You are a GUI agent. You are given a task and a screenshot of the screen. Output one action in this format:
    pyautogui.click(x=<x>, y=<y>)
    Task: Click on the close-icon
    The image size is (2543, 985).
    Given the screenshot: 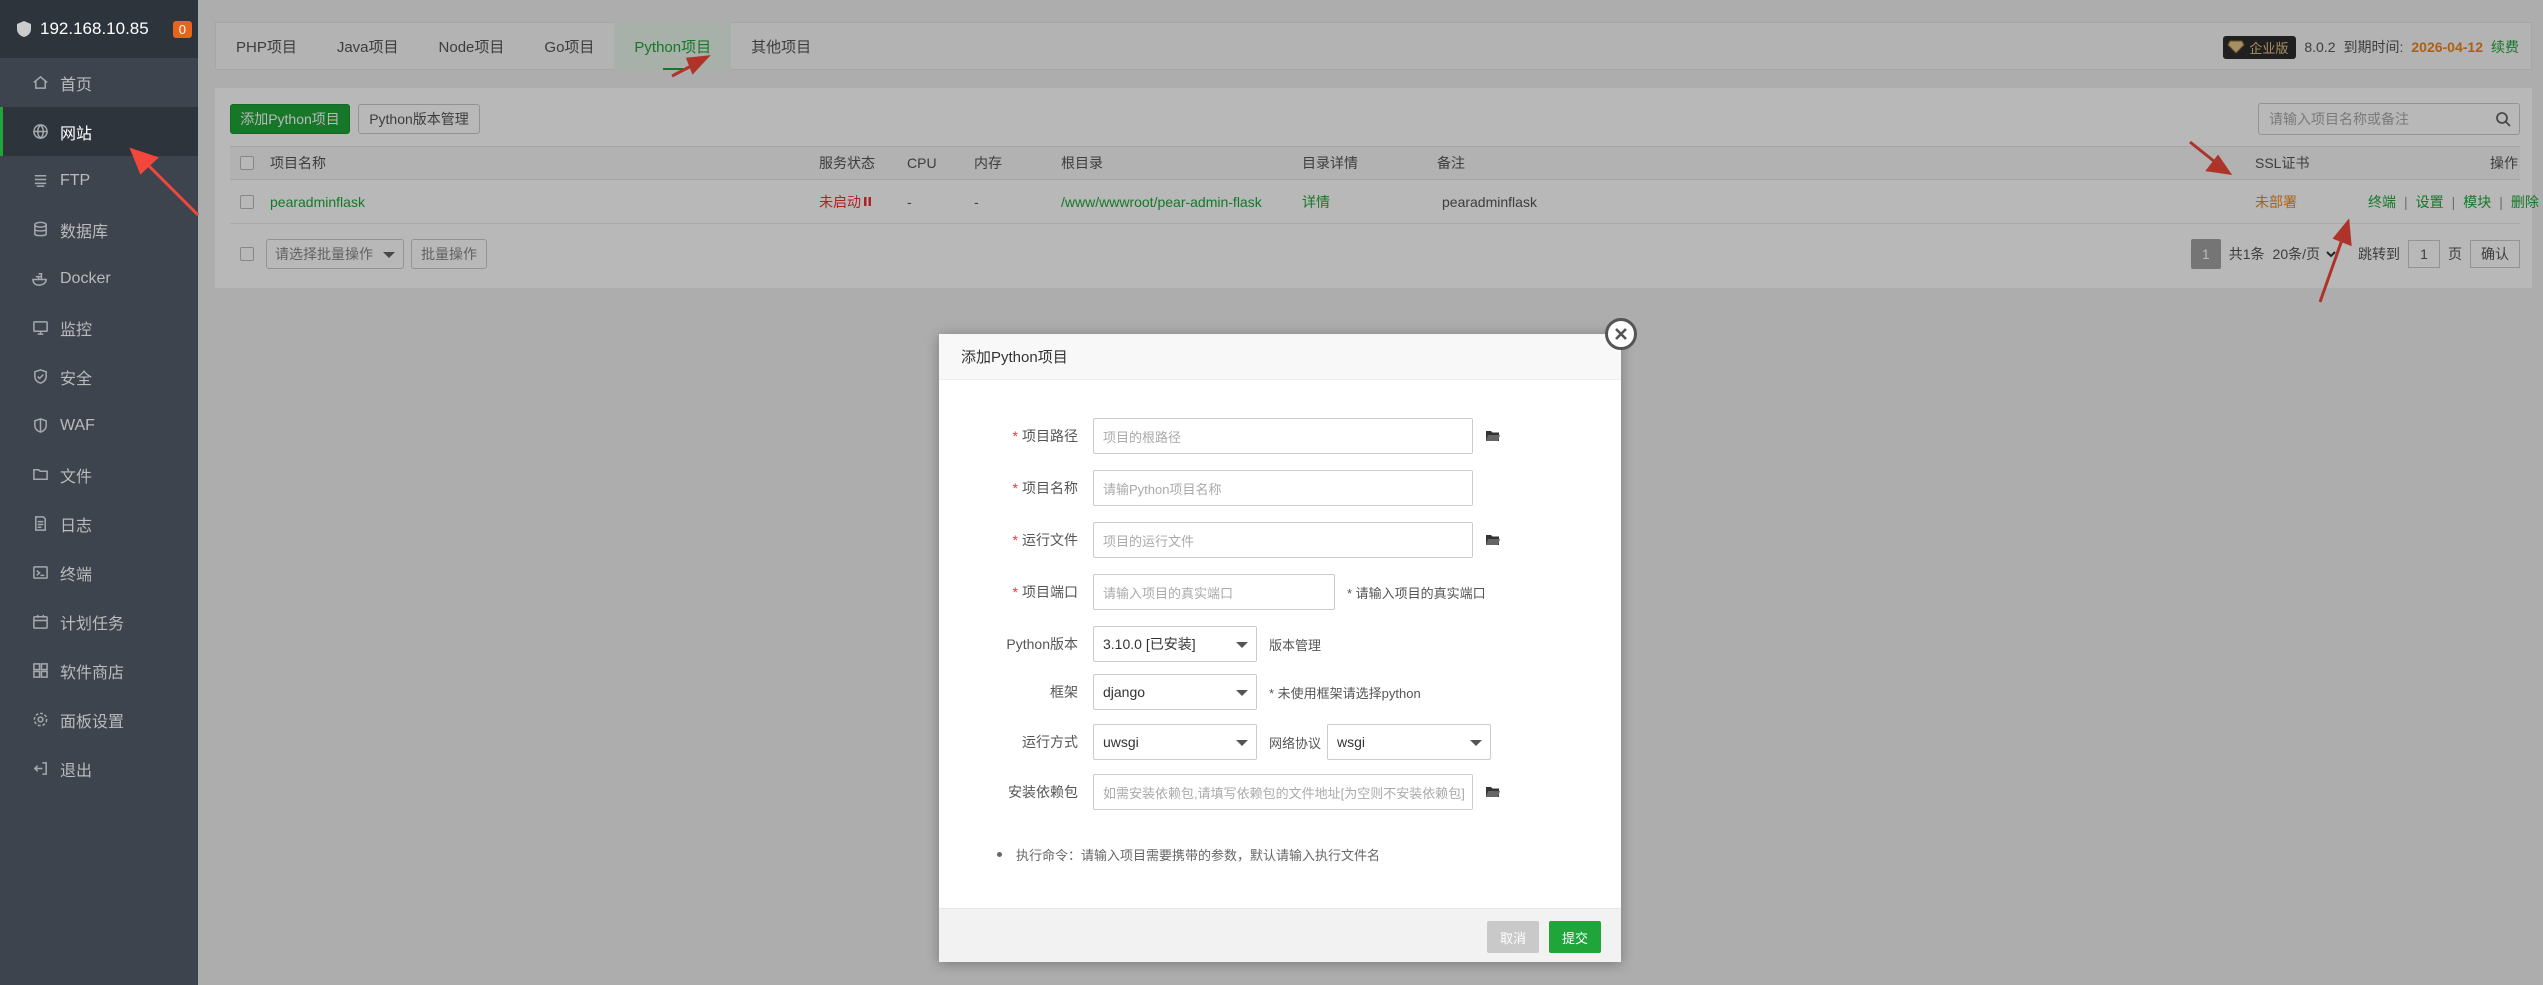 What is the action you would take?
    pyautogui.click(x=1621, y=334)
    